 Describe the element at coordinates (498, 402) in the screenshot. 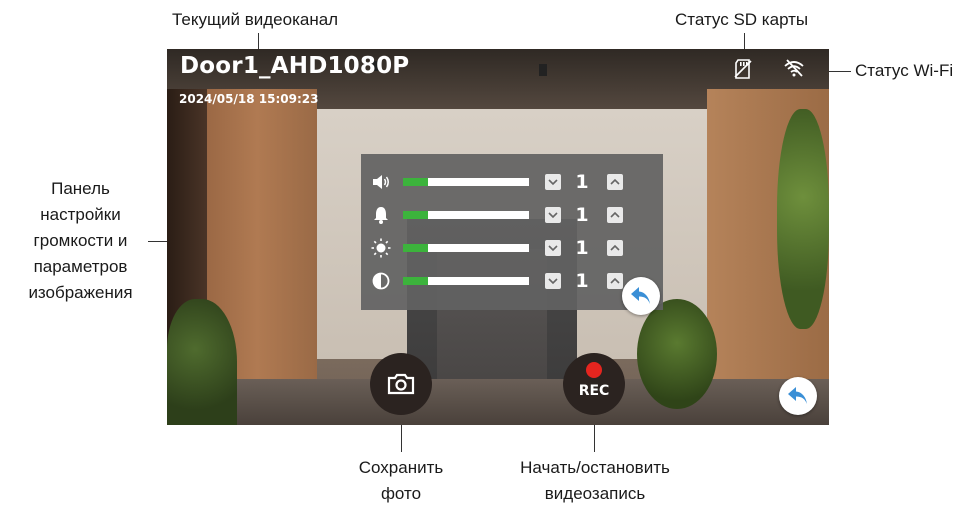

I see `bg-floor` at that location.